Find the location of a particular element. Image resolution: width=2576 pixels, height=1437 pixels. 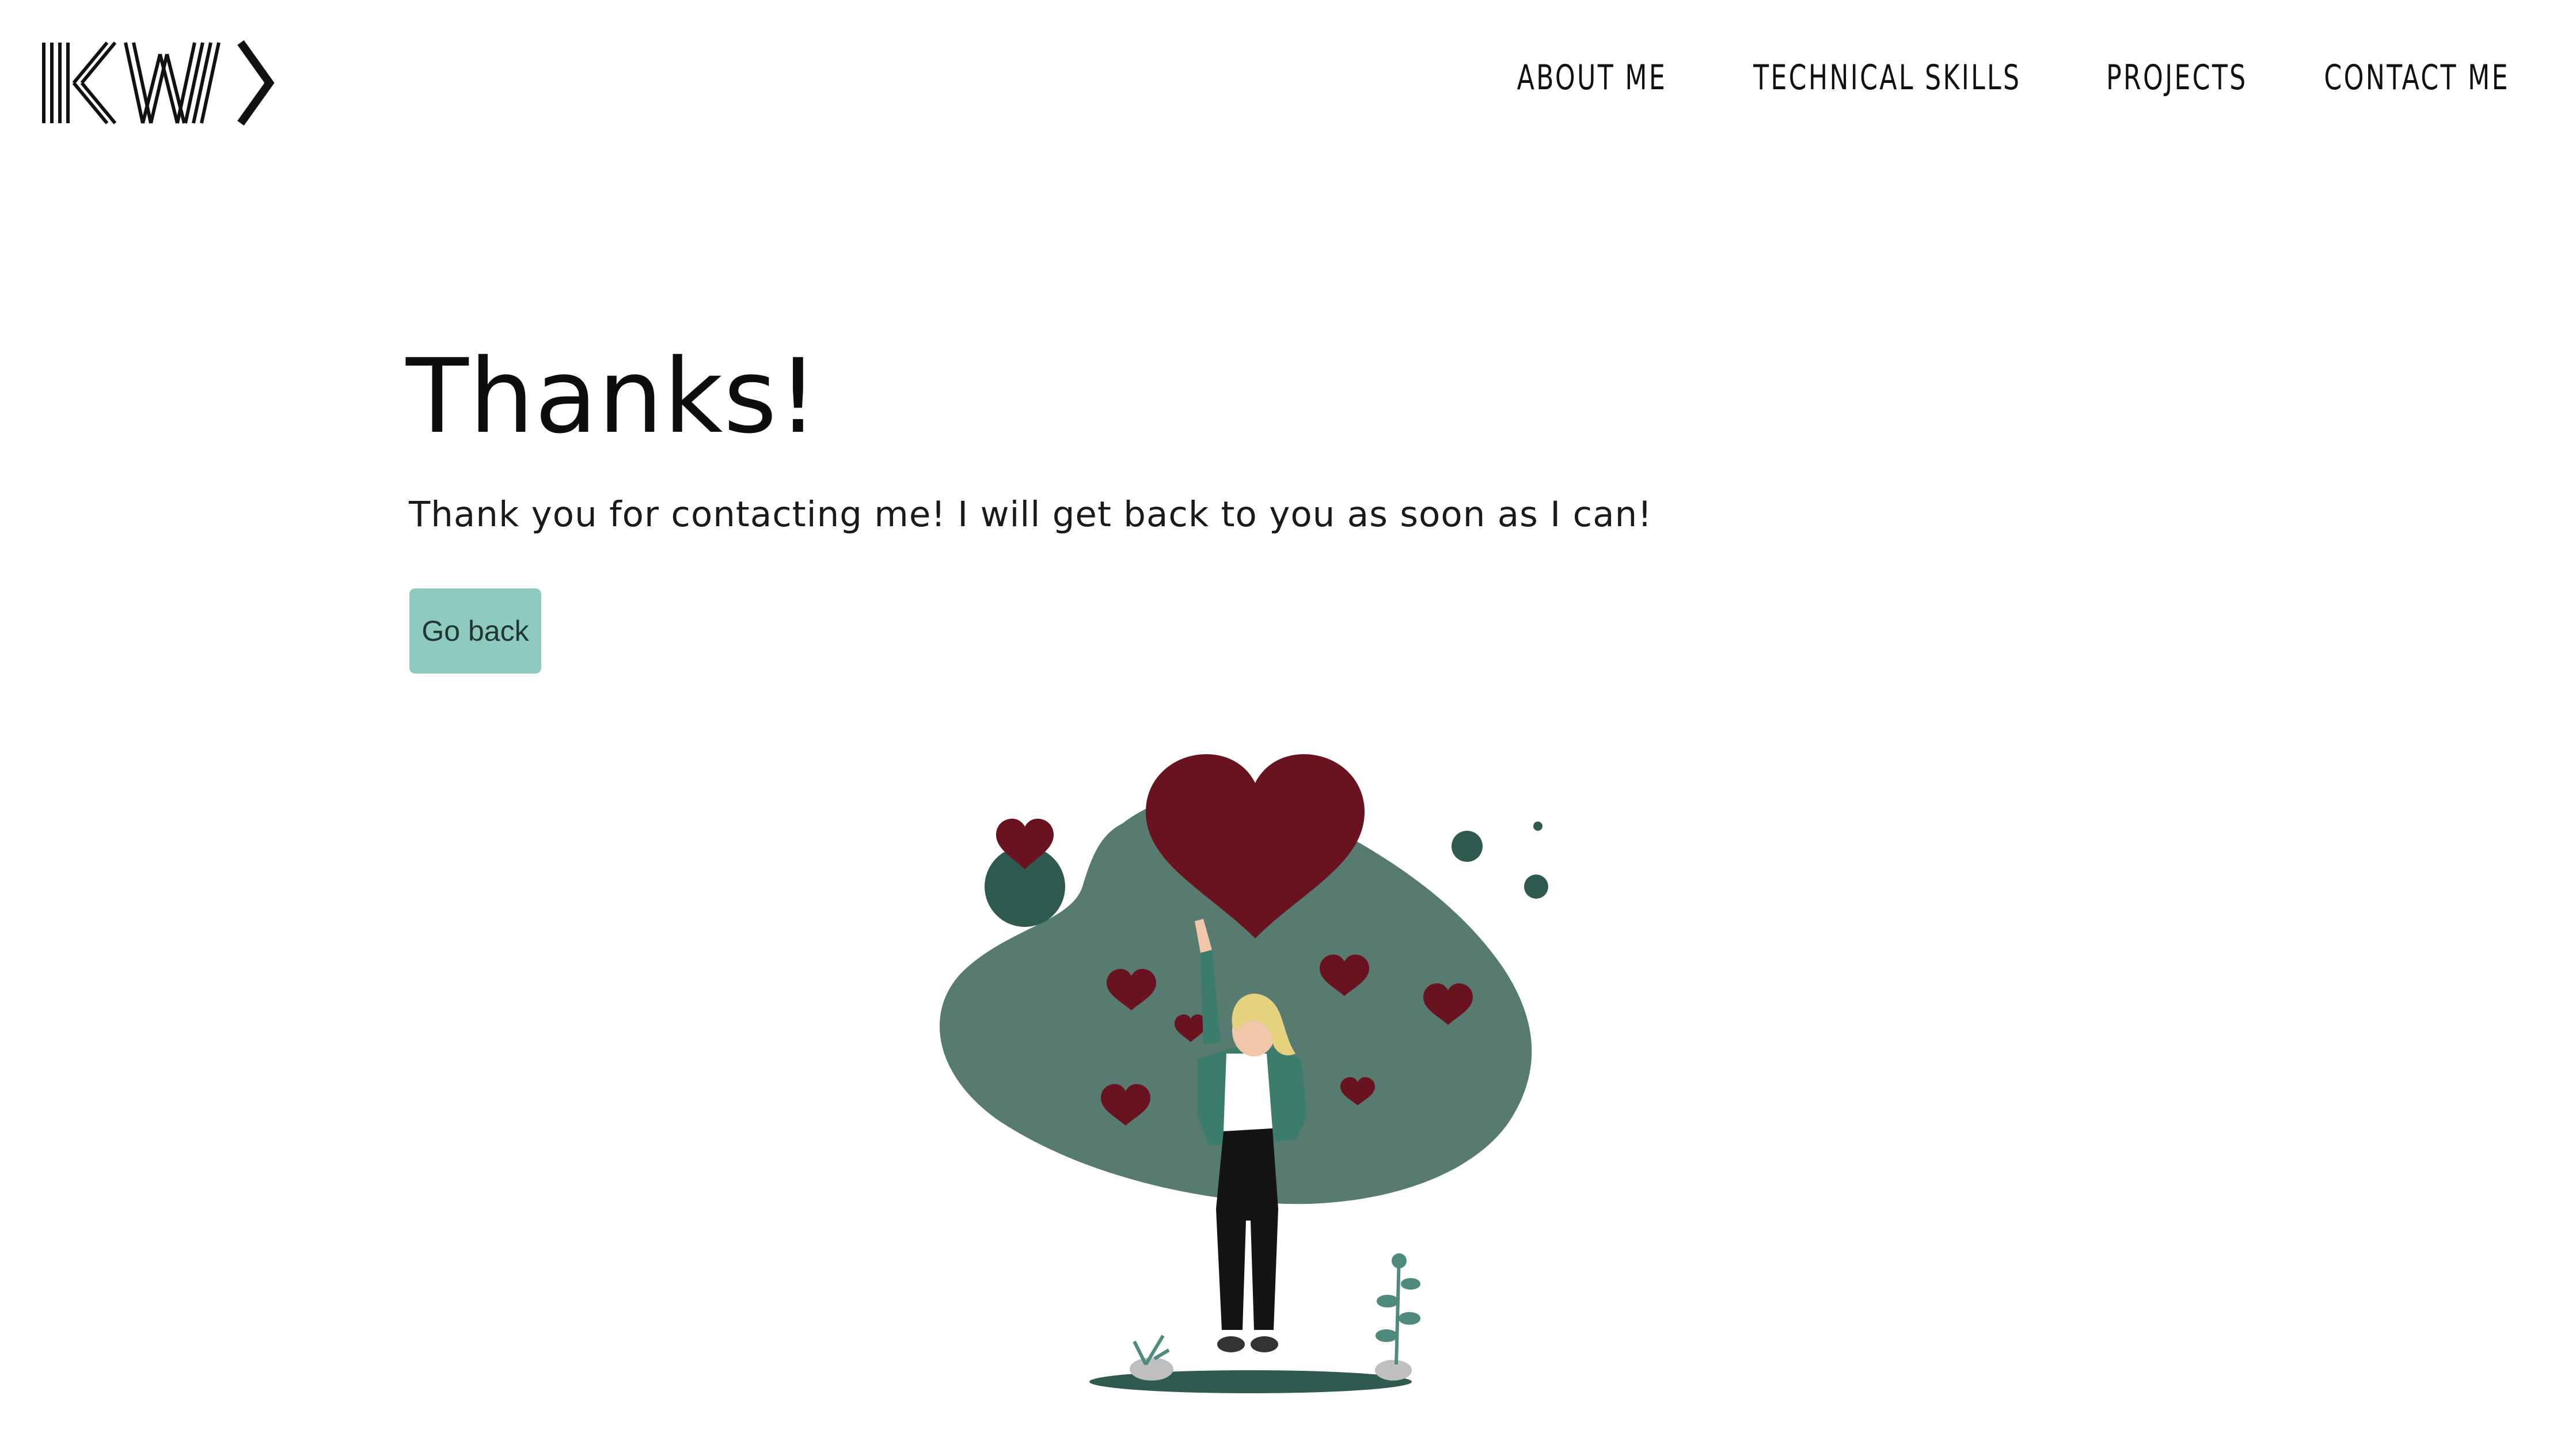

illustration-graphic is located at coordinates (1244, 1073).